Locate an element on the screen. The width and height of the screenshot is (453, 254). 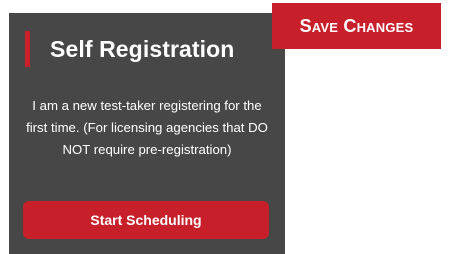
card-header: Self Registration is located at coordinates (129, 49).